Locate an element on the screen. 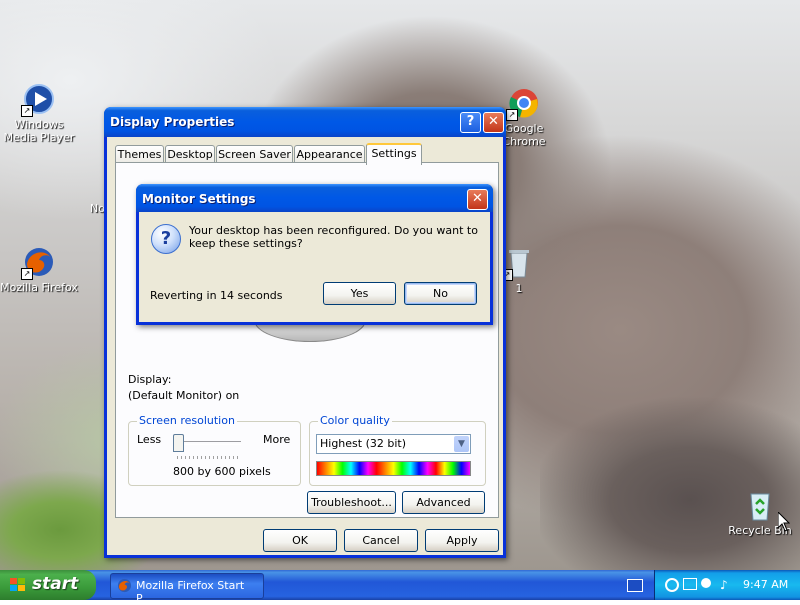 This screenshot has height=605, width=800. desktop-icon-firefox: ↗ Mozilla Firefox is located at coordinates (40, 270).